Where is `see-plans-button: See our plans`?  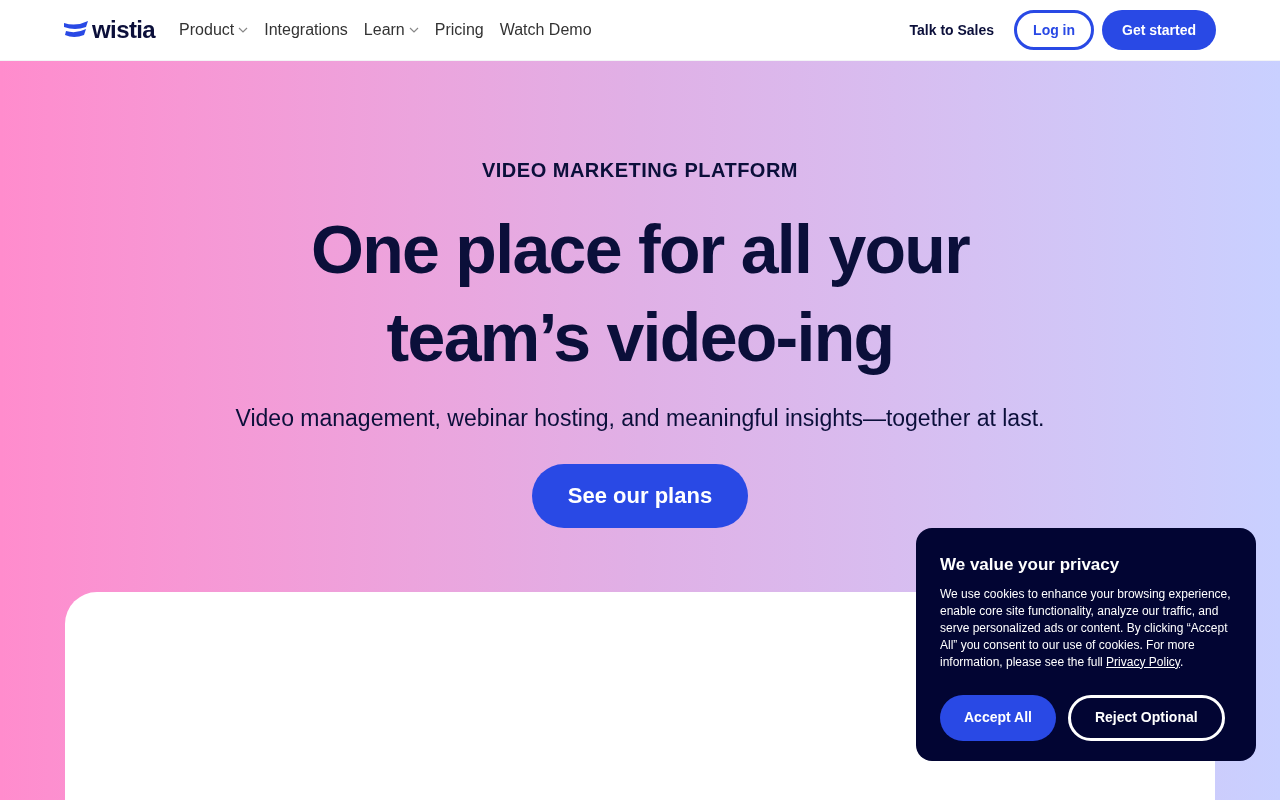
see-plans-button: See our plans is located at coordinates (640, 495).